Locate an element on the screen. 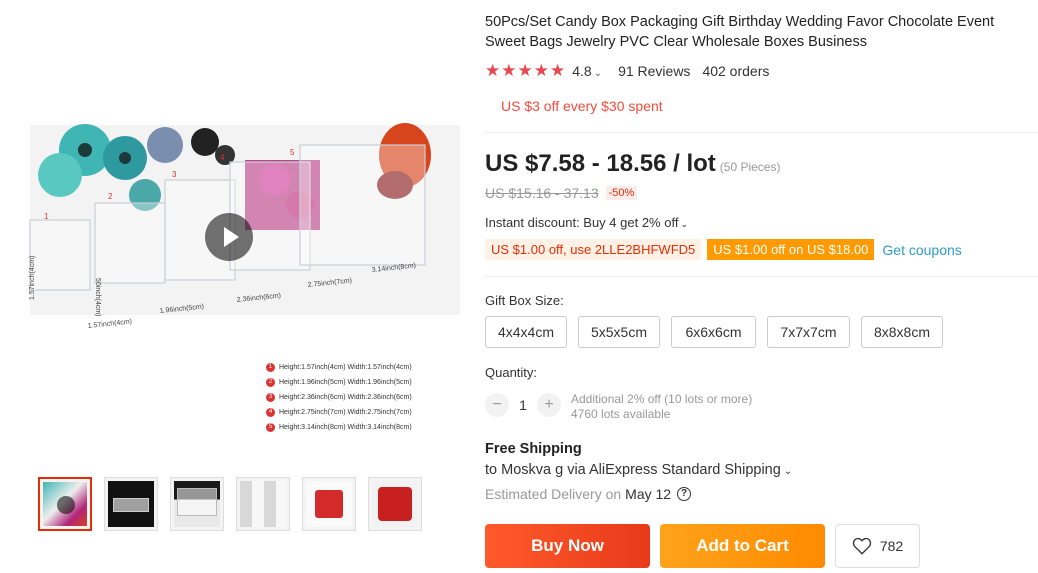  legend-num: 5 is located at coordinates (270, 427).